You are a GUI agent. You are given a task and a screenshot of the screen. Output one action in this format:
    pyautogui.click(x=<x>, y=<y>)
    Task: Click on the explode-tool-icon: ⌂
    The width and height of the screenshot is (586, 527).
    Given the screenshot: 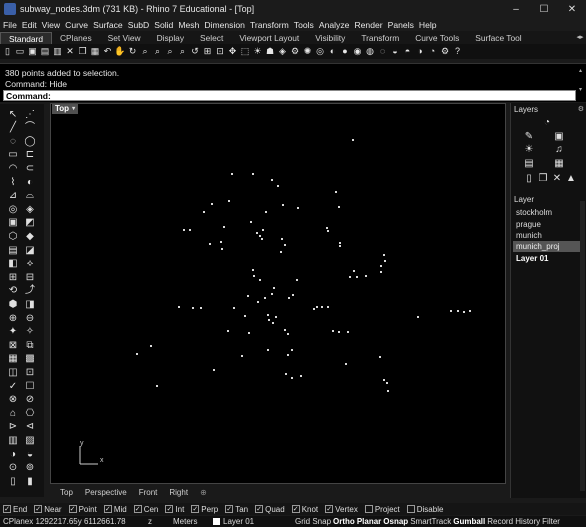 What is the action you would take?
    pyautogui.click(x=13, y=413)
    